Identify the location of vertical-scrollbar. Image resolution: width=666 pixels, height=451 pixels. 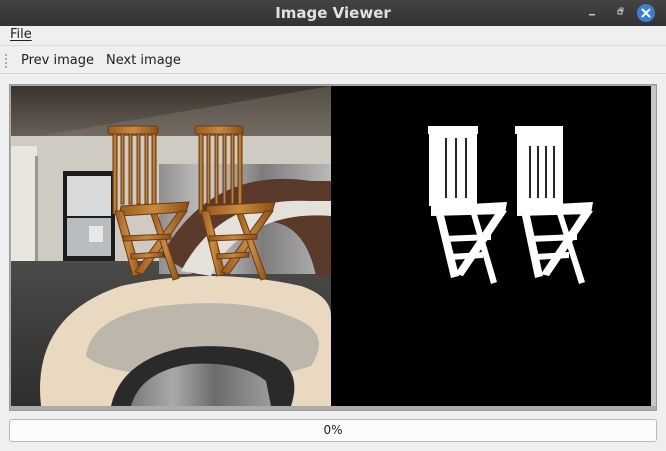
(653, 246).